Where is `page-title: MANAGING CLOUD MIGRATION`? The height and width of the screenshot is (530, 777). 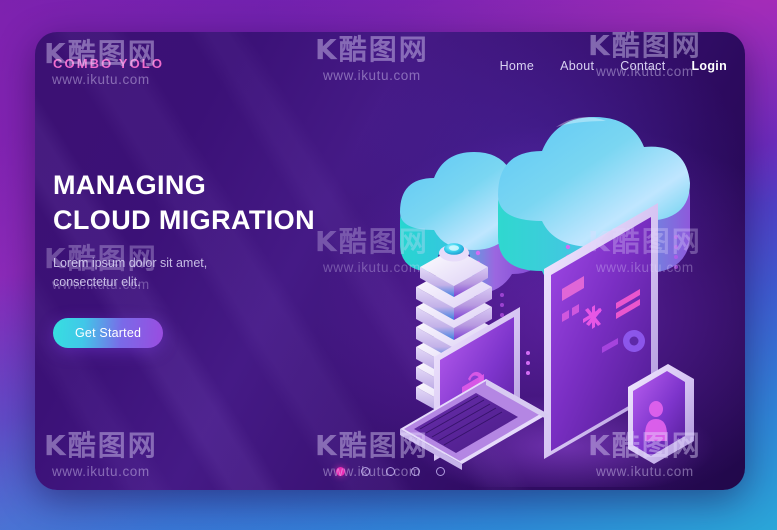 page-title: MANAGING CLOUD MIGRATION is located at coordinates (218, 203).